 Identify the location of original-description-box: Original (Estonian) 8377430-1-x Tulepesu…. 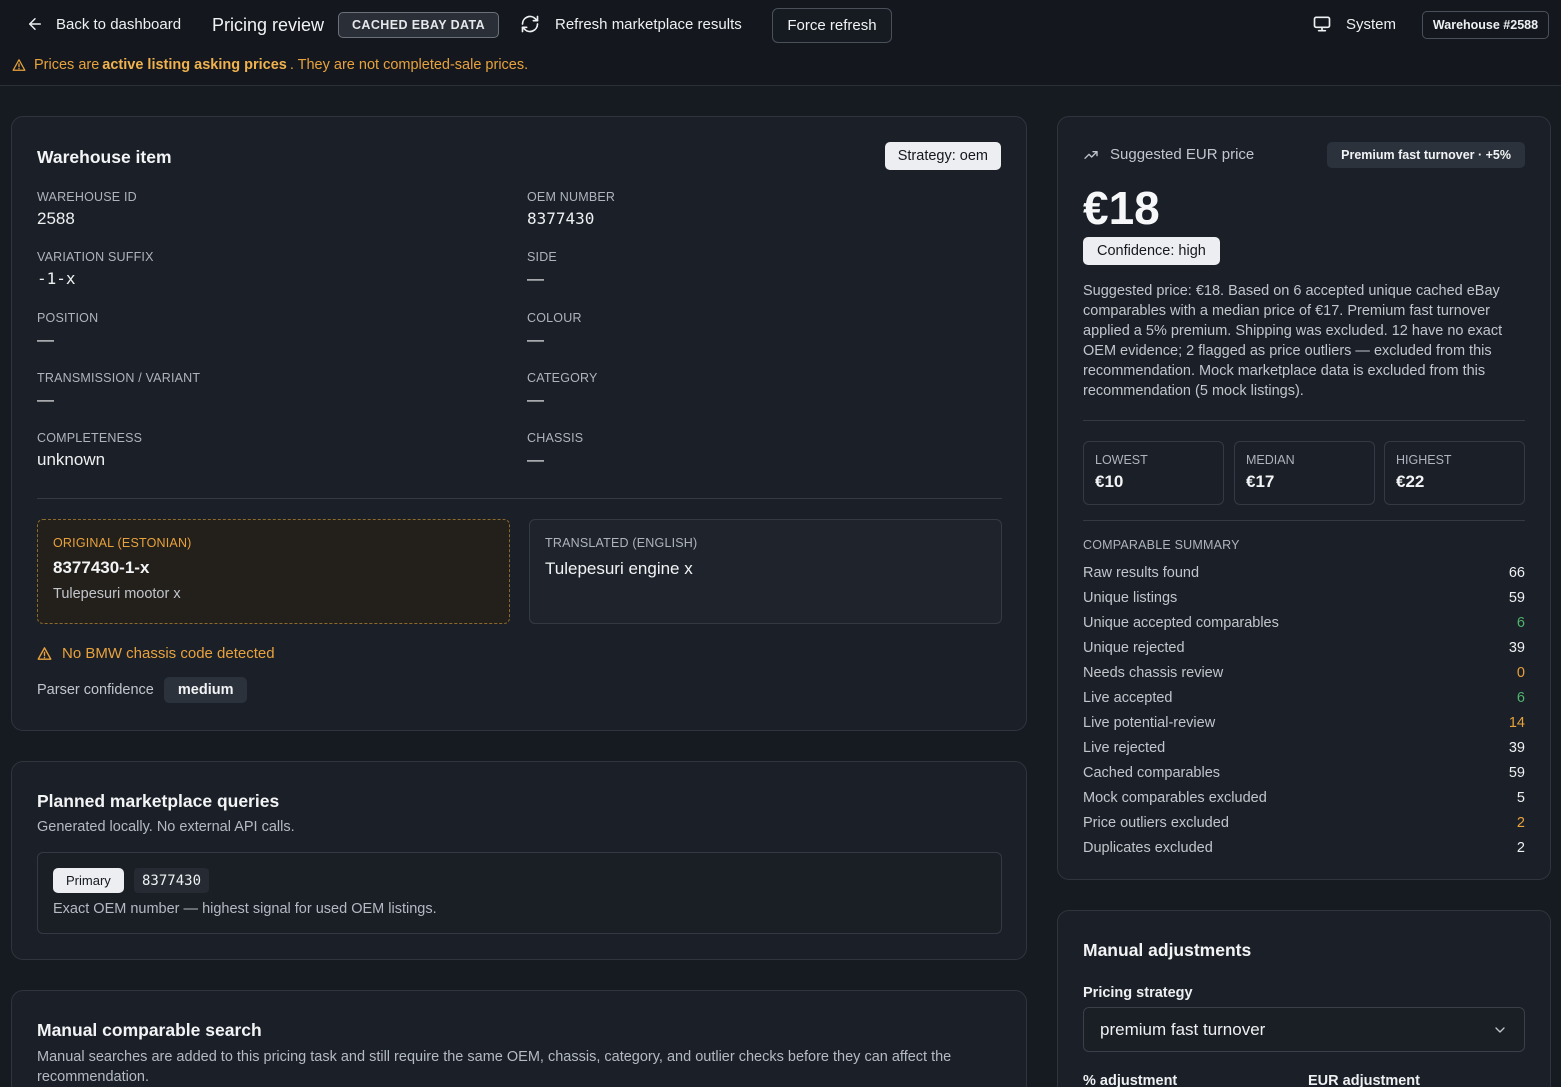
(273, 571).